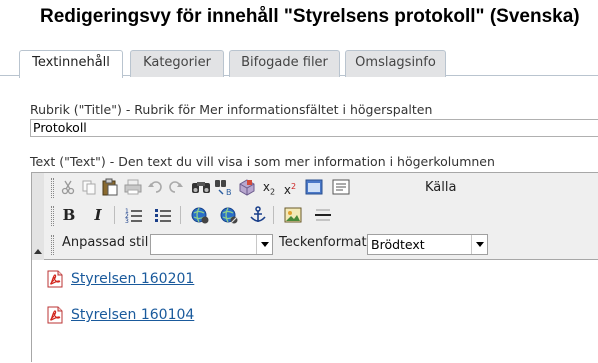 The height and width of the screenshot is (363, 598). I want to click on superscript-icon: x2, so click(290, 188).